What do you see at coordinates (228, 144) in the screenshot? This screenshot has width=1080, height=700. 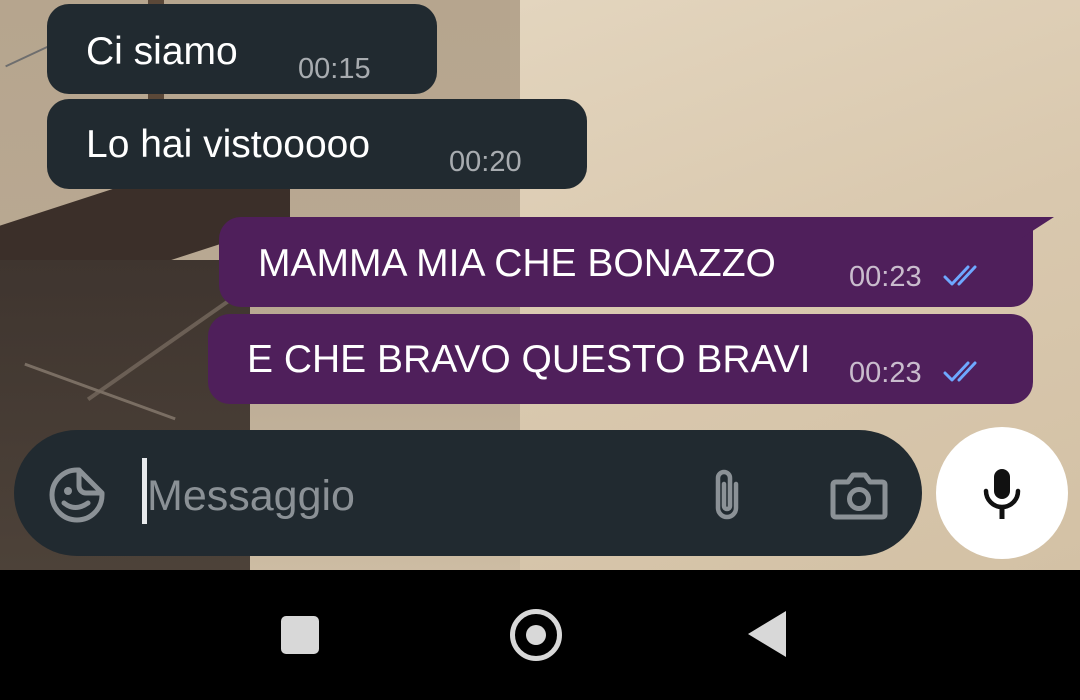 I see `message-text: Lo hai vistooooo` at bounding box center [228, 144].